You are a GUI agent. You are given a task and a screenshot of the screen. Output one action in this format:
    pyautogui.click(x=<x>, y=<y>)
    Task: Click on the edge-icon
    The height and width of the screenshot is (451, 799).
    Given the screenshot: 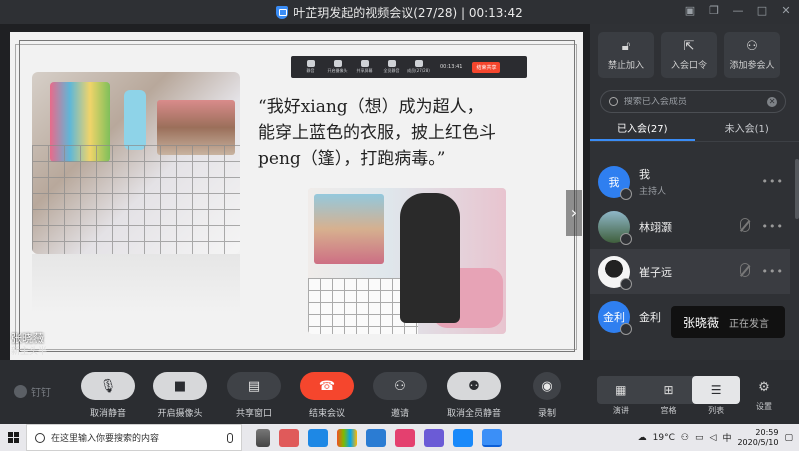 What is the action you would take?
    pyautogui.click(x=318, y=437)
    